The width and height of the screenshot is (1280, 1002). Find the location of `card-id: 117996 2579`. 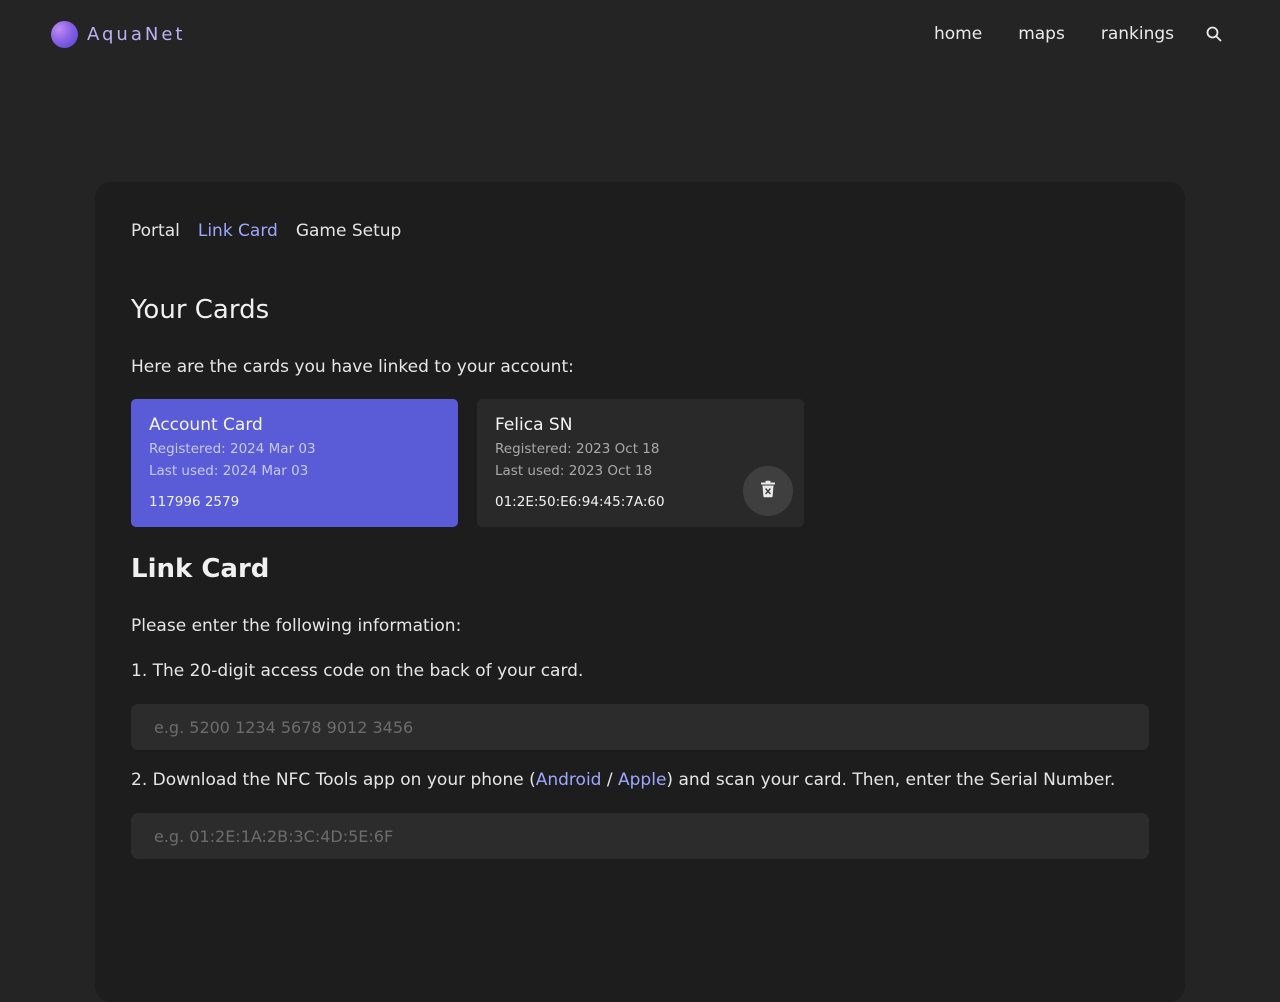

card-id: 117996 2579 is located at coordinates (194, 502).